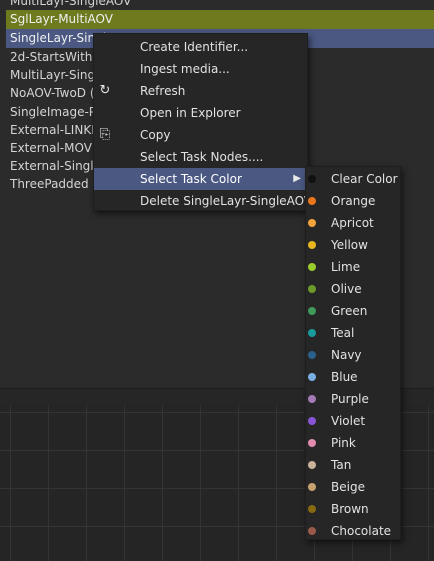 The image size is (434, 561). I want to click on menu-item-select-task-color: Select Task Color ▶, so click(200, 179).